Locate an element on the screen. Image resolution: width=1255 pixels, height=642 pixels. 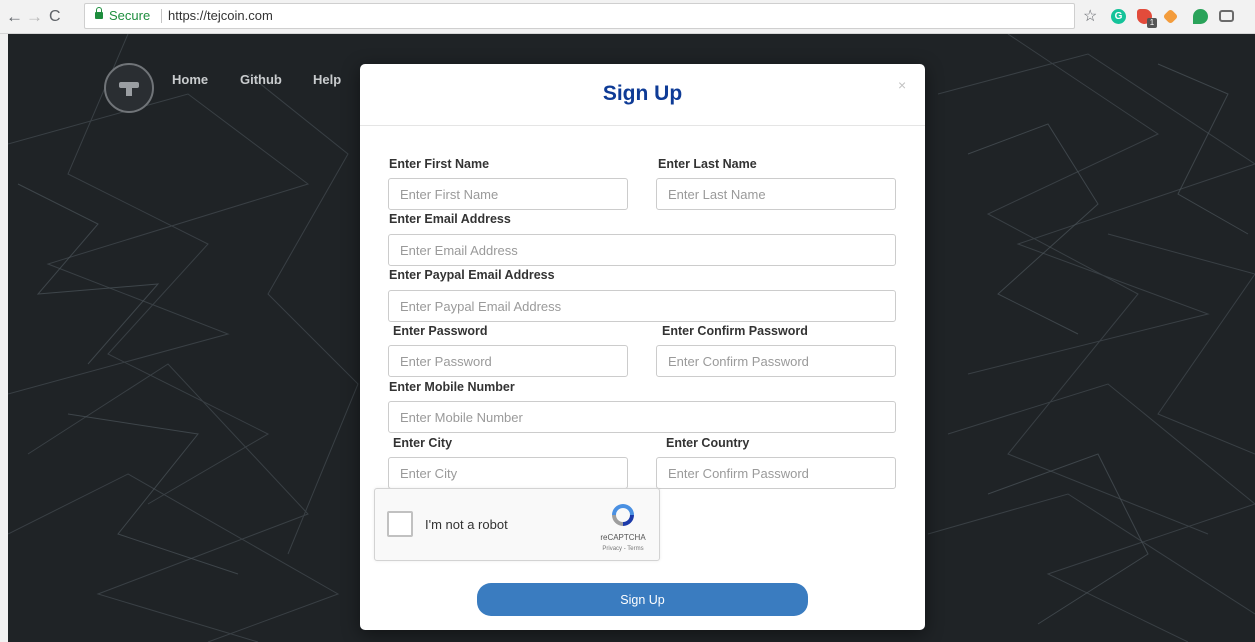
mobile-input is located at coordinates (642, 417).